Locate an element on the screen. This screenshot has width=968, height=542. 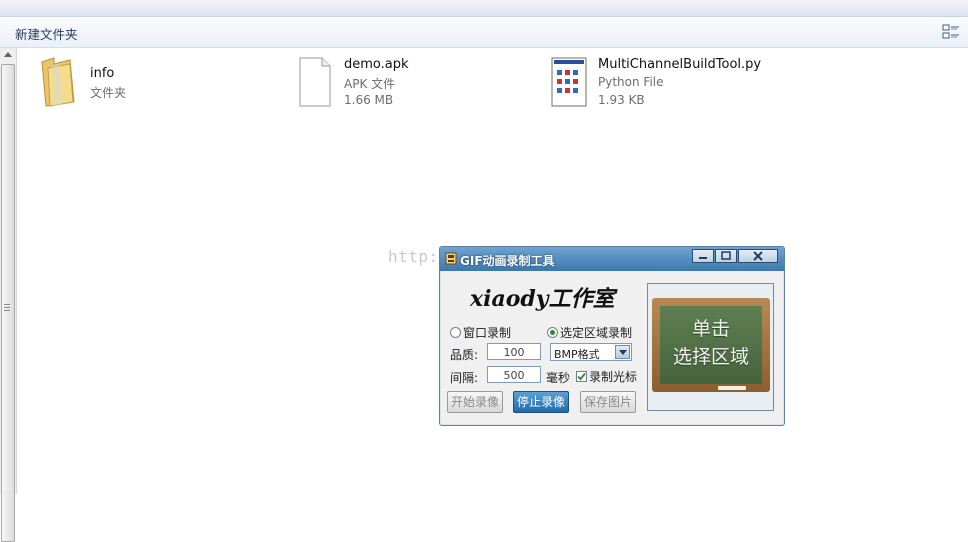
minimize-icon is located at coordinates (703, 258).